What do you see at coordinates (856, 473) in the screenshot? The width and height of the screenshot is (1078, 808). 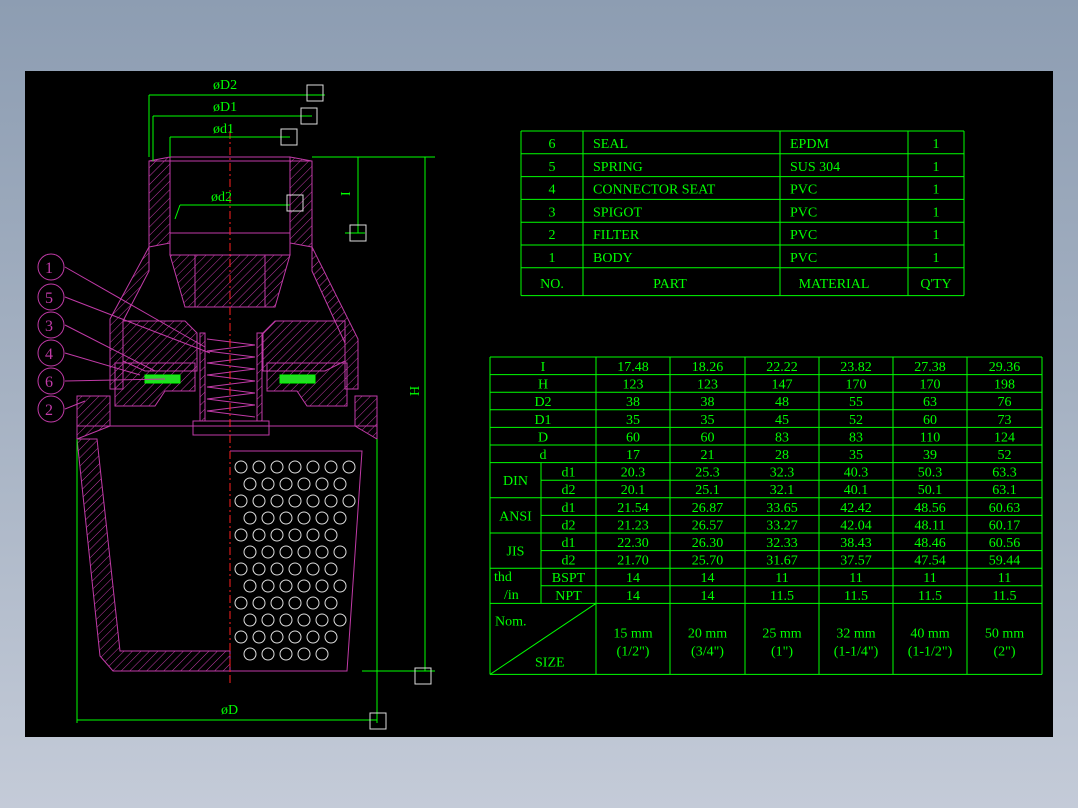 I see `size-cell: 40.3` at bounding box center [856, 473].